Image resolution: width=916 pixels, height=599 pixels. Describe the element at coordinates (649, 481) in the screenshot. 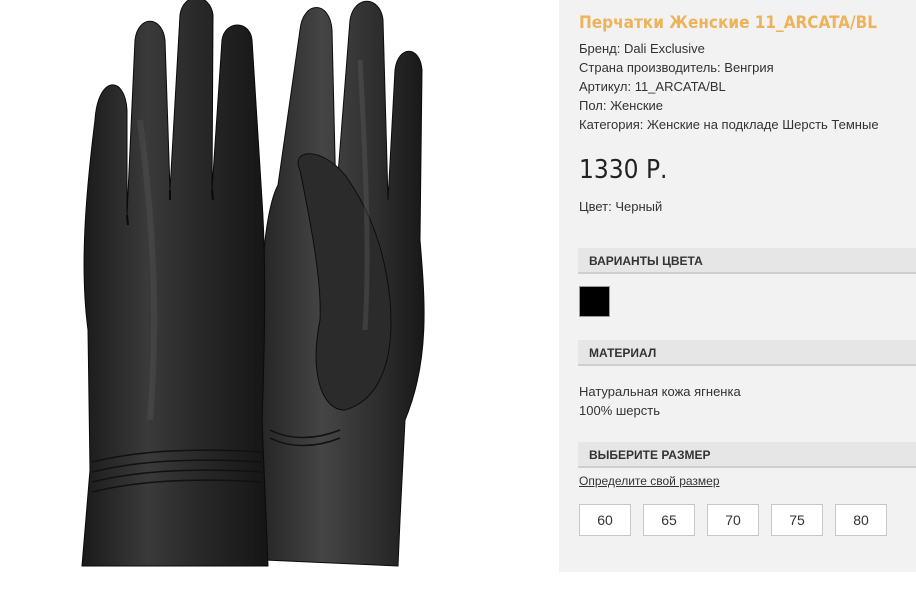

I see `size-guide-link: Определите свой размер` at that location.